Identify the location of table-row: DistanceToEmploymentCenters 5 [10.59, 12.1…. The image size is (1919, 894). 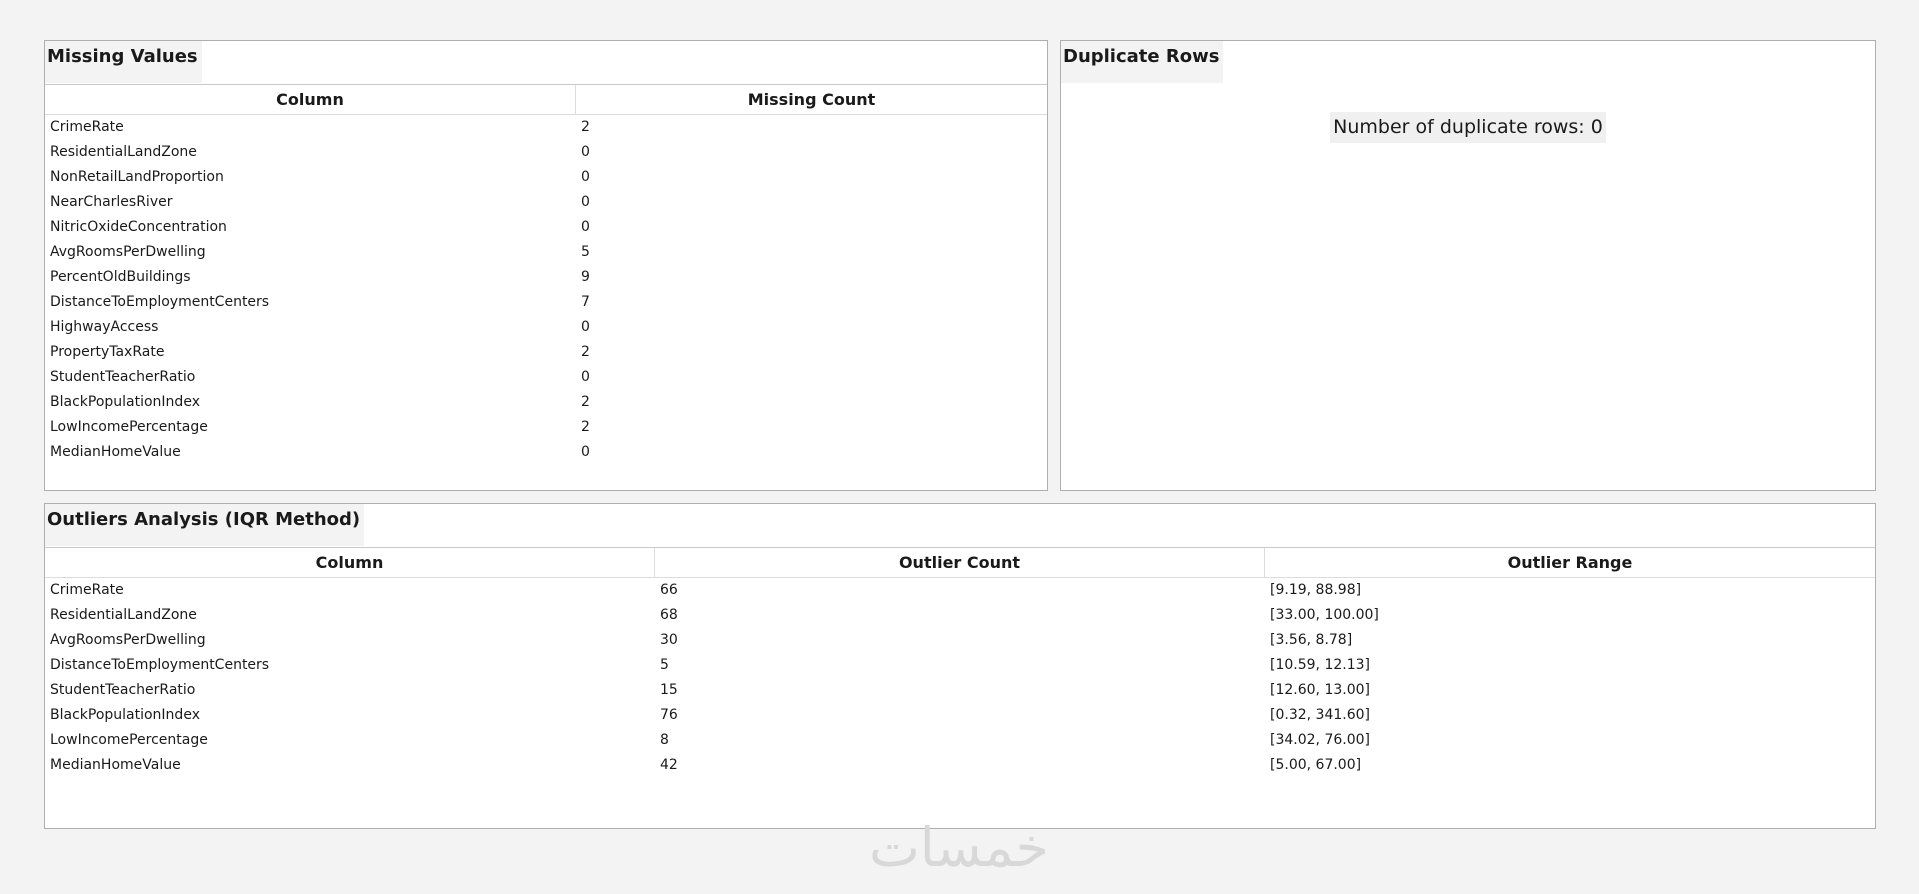
(960, 665).